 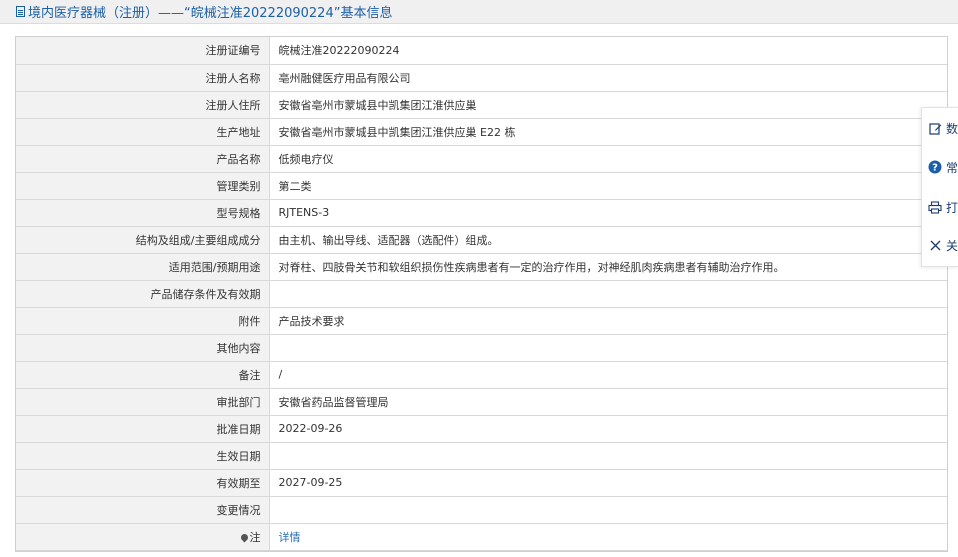 What do you see at coordinates (143, 537) in the screenshot?
I see `row-label-note: 注` at bounding box center [143, 537].